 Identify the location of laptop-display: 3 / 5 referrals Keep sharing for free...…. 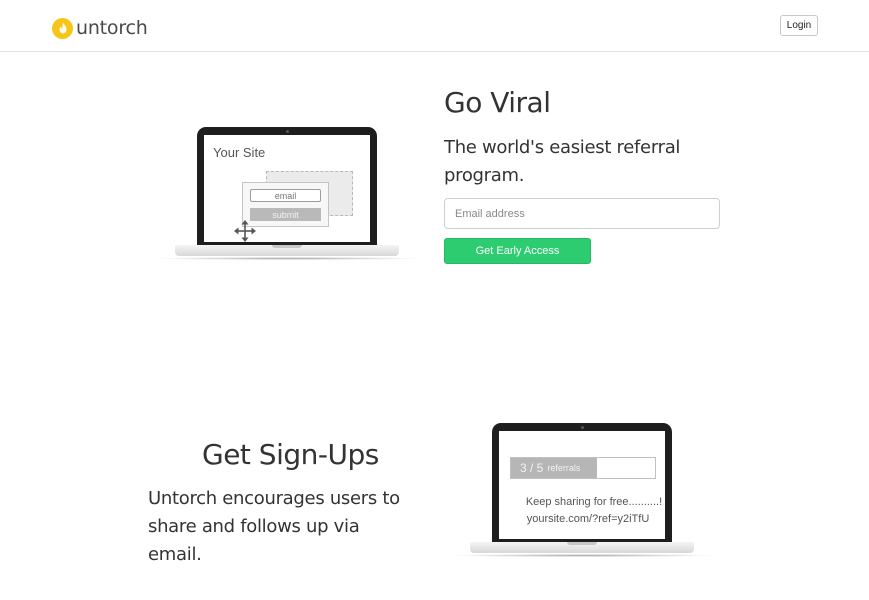
(582, 485).